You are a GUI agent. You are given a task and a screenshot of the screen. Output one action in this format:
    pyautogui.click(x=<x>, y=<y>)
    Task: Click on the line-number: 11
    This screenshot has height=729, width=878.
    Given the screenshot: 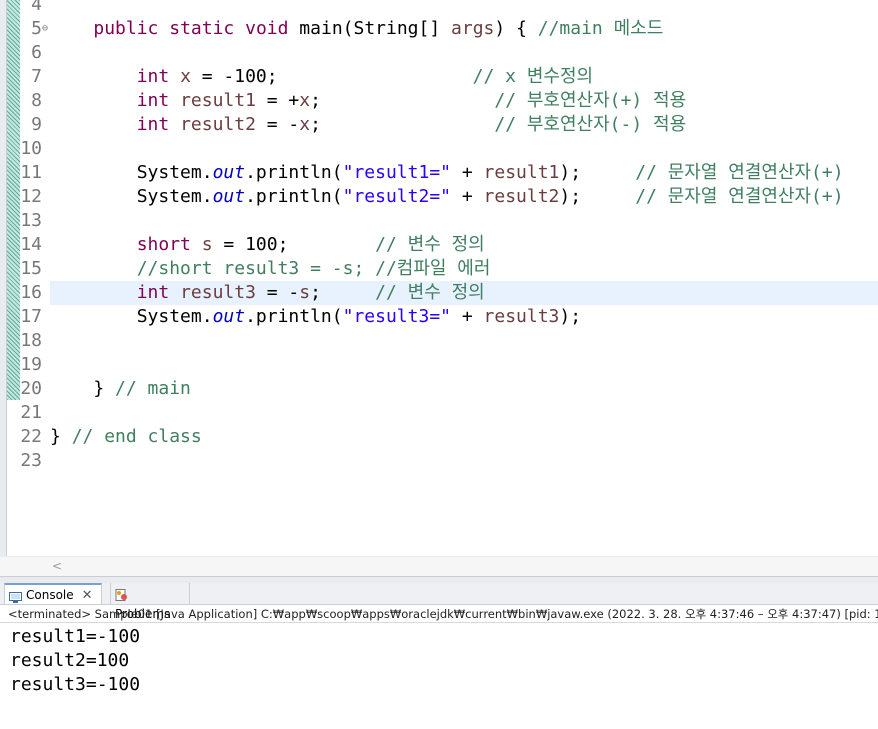 What is the action you would take?
    pyautogui.click(x=31, y=172)
    